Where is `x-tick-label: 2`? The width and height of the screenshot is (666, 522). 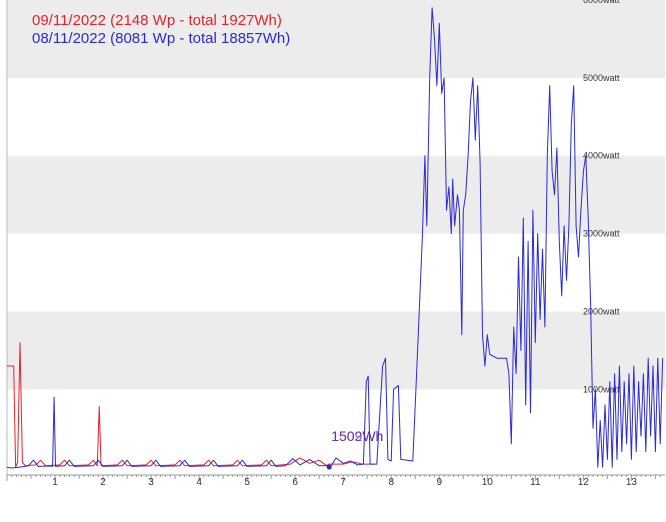 x-tick-label: 2 is located at coordinates (103, 482).